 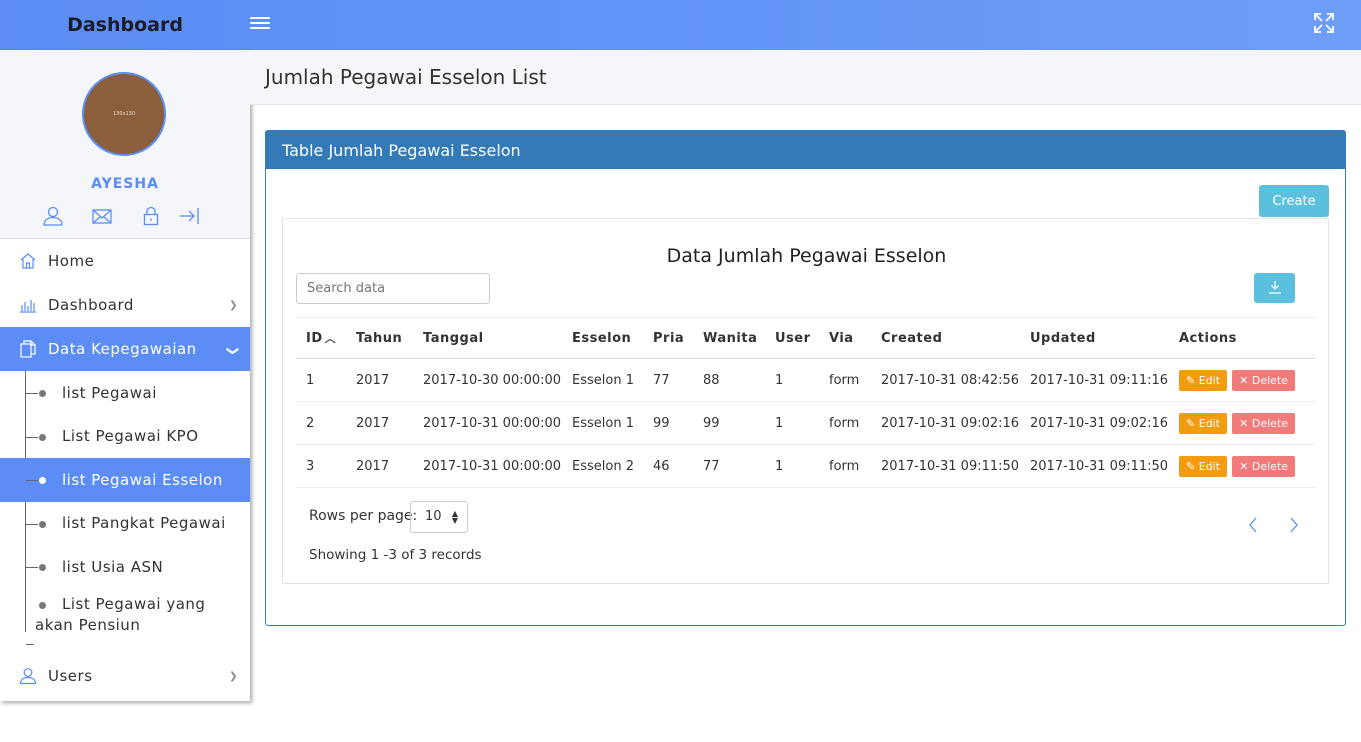 I want to click on sidebar-item-list-pegawai-esselon: list Pegawai Esselon, so click(x=125, y=480).